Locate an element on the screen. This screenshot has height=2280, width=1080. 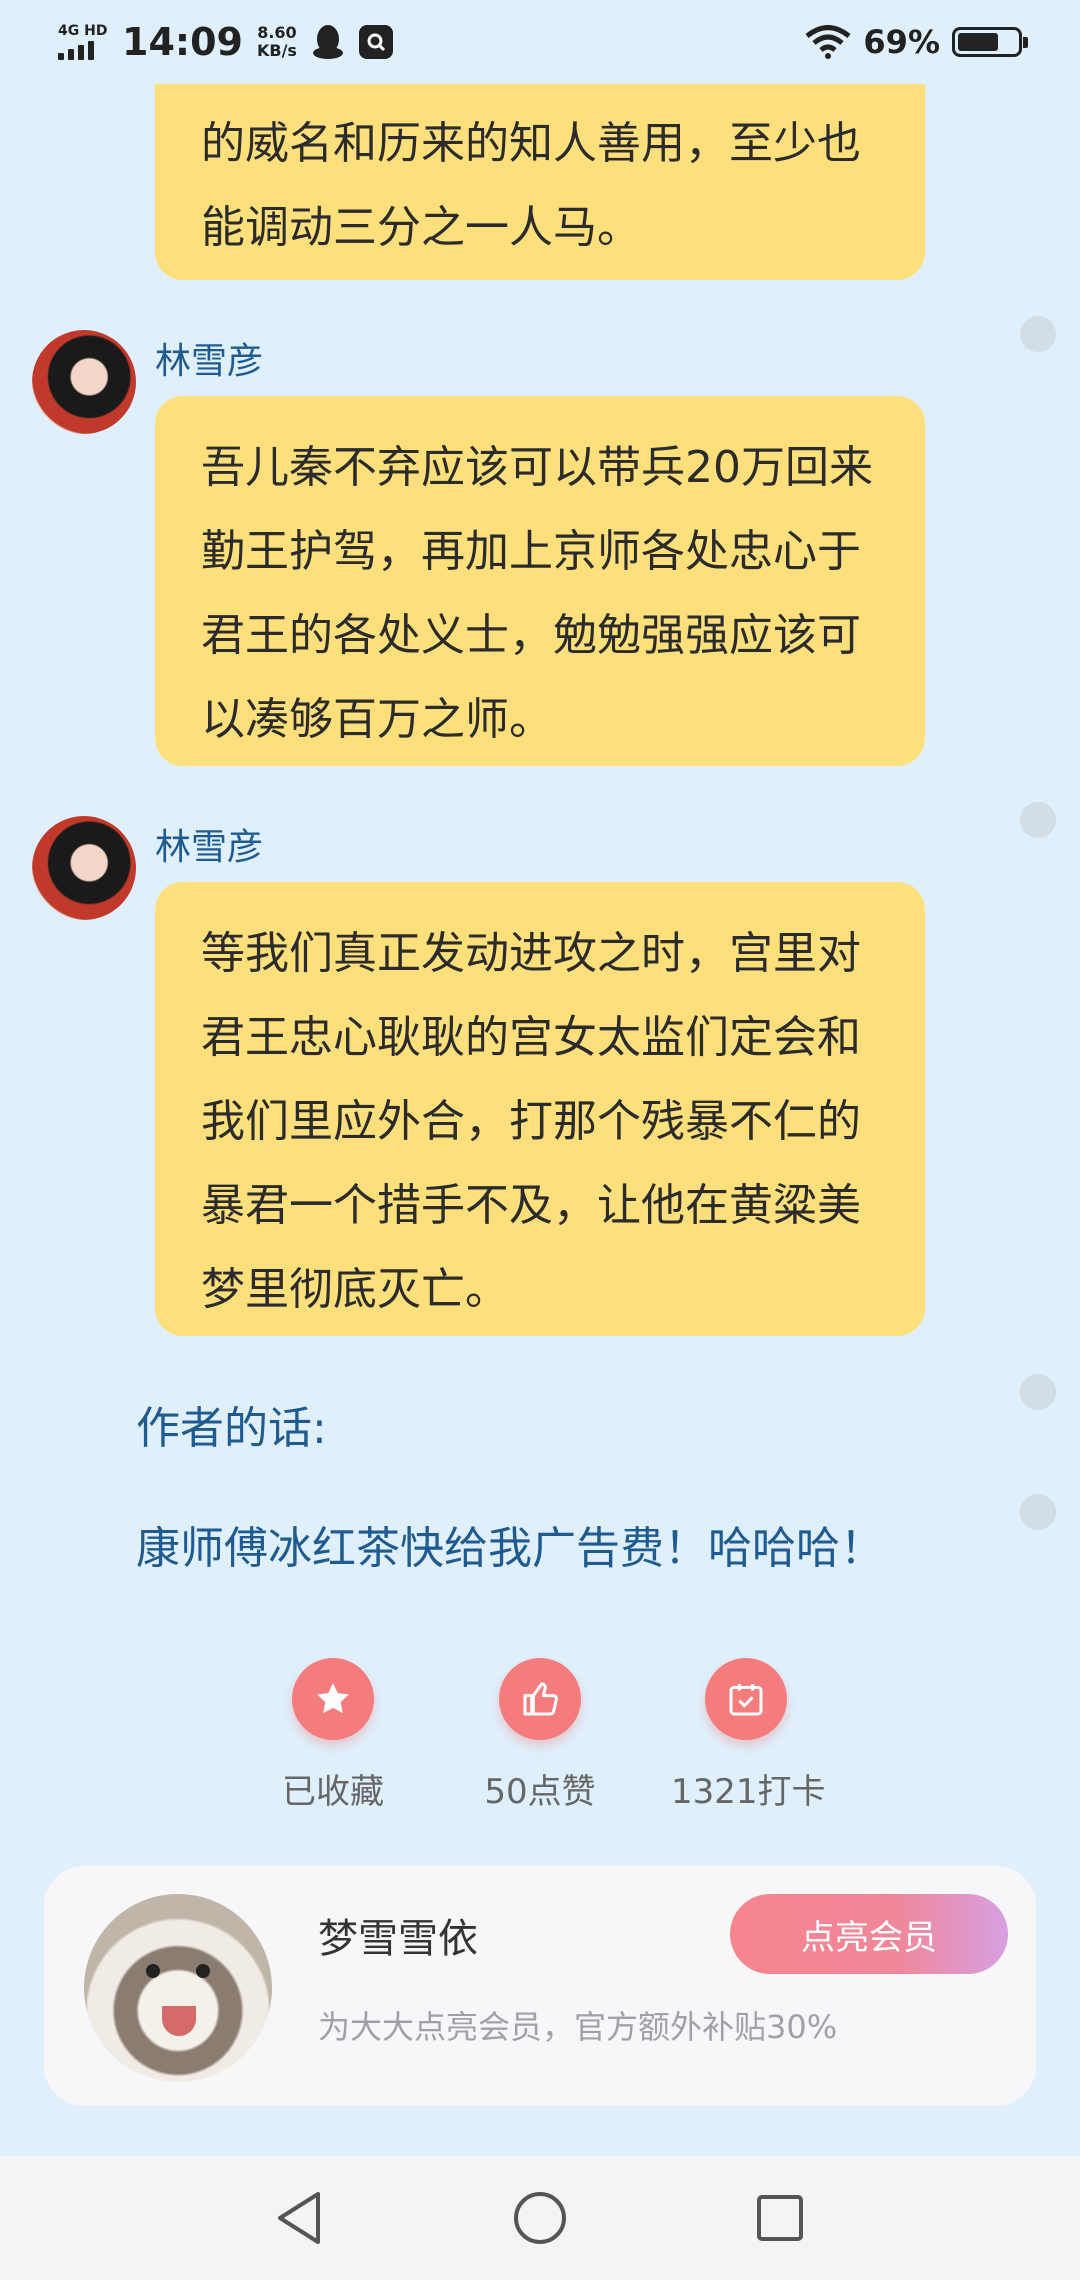
recents-icon is located at coordinates (780, 2218).